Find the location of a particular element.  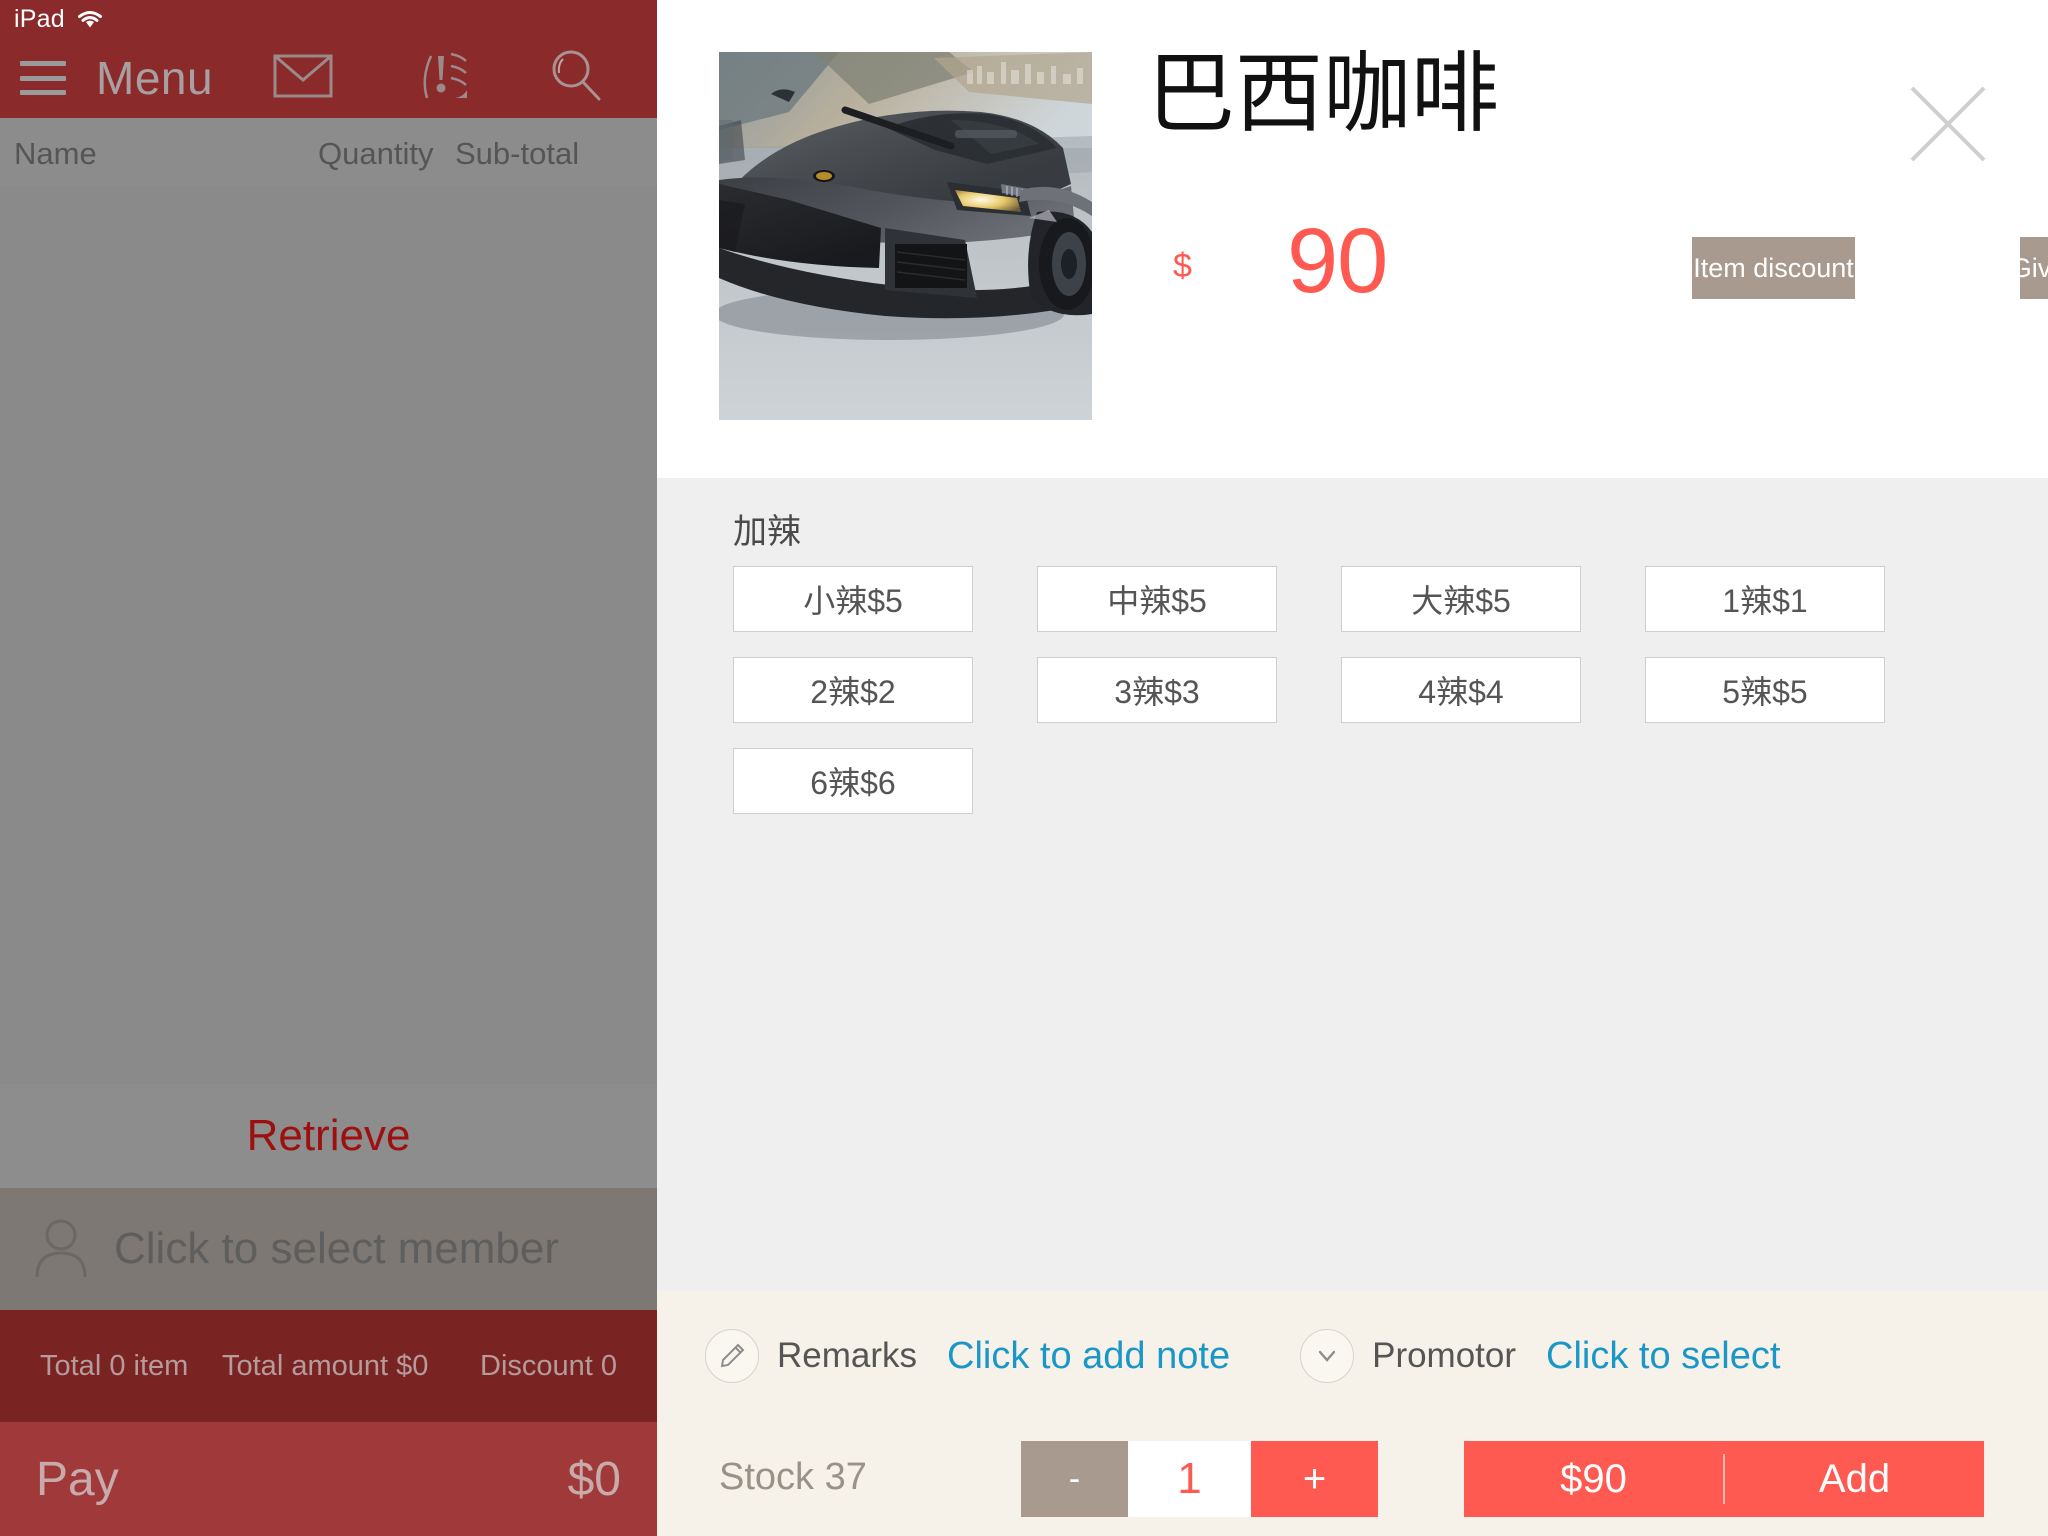

minus-label: - is located at coordinates (1074, 1478).